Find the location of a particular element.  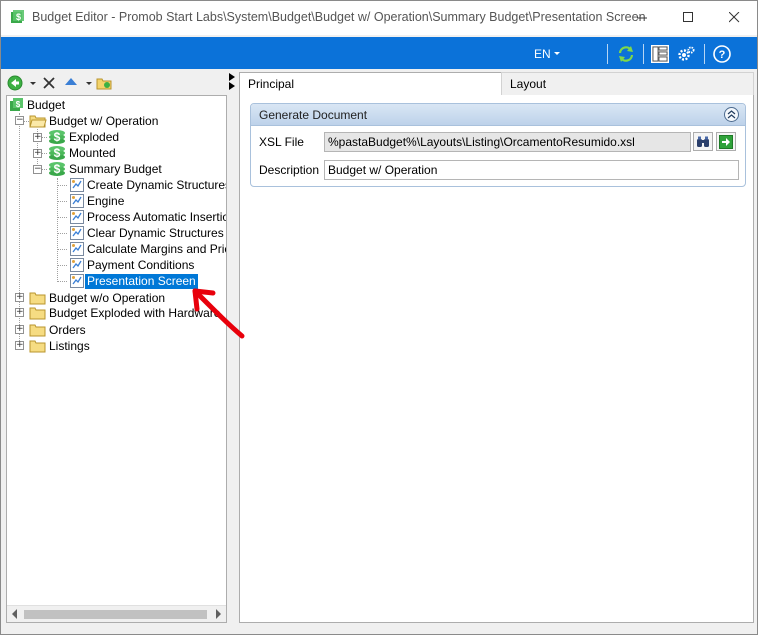

close-icon is located at coordinates (733, 16).